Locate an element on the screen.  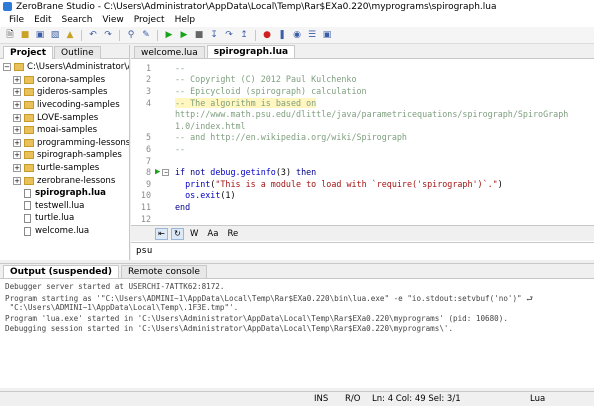
tree-folder: + livecoding-samples is located at coordinates (66, 105).